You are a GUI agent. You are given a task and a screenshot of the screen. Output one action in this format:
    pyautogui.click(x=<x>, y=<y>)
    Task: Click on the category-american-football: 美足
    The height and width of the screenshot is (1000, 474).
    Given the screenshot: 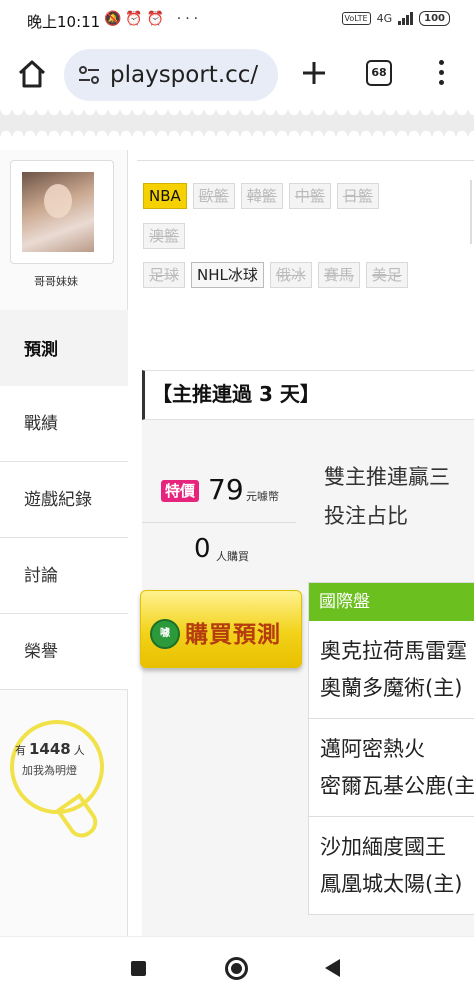 What is the action you would take?
    pyautogui.click(x=386, y=275)
    